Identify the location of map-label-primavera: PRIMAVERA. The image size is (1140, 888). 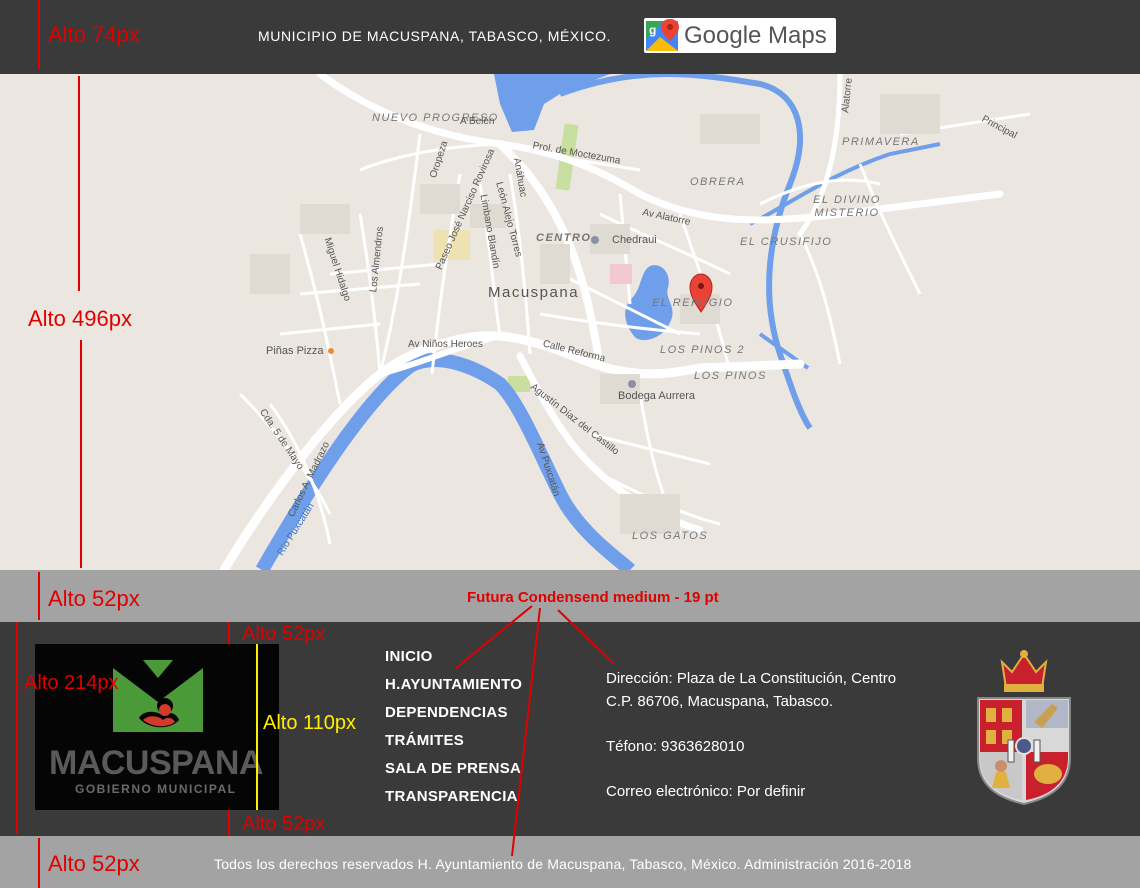
(881, 142).